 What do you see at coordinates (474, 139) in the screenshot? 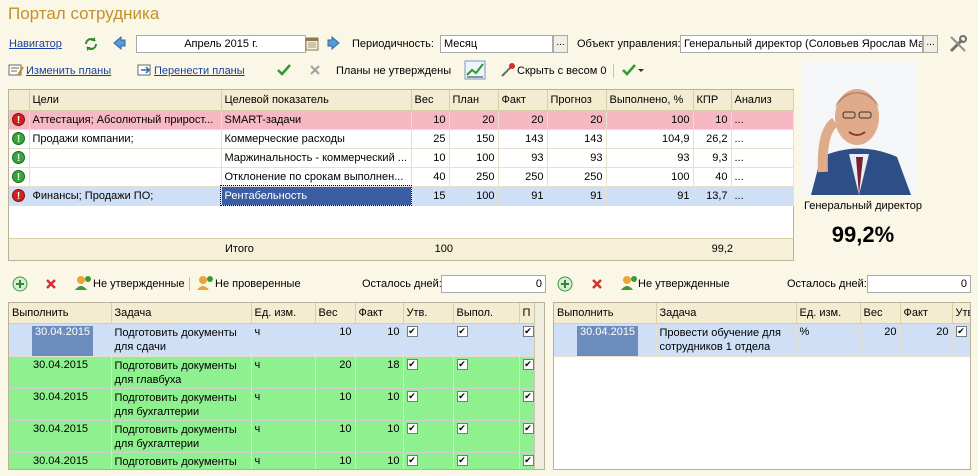
I see `plan-cell: 150` at bounding box center [474, 139].